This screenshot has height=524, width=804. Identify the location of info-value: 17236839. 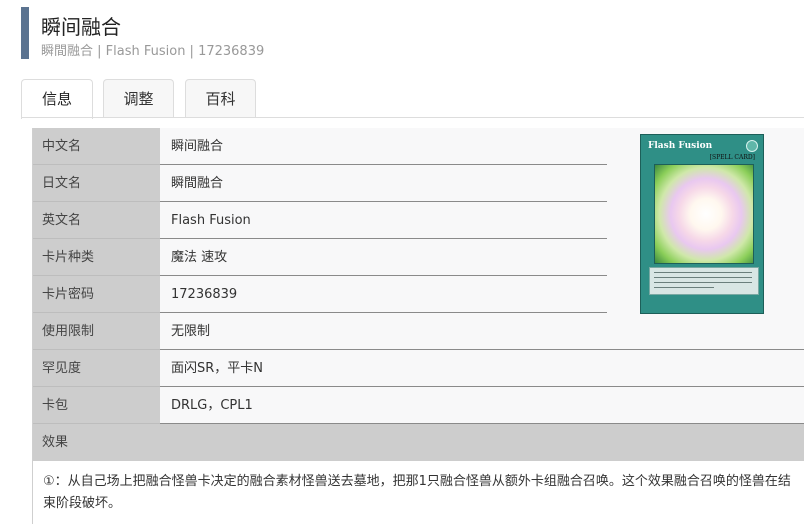
(204, 294).